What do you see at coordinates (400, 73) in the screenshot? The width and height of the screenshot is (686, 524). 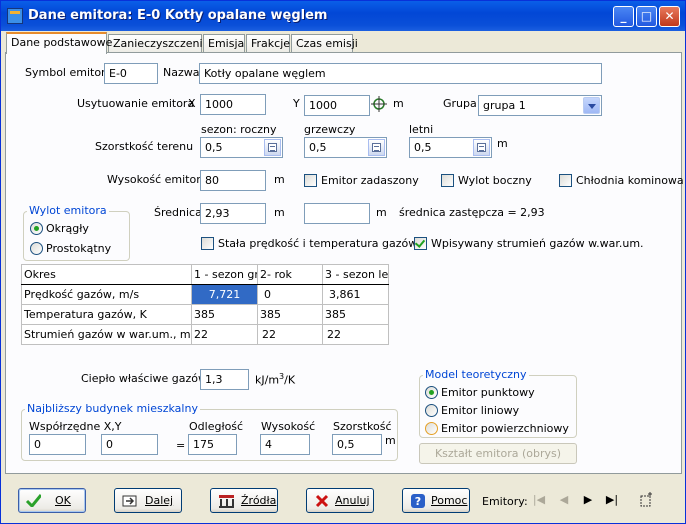 I see `nazwa-input: Kotły opalane węglem` at bounding box center [400, 73].